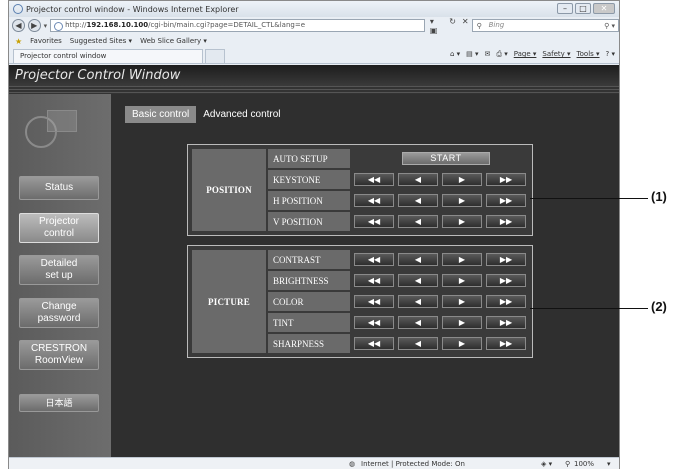  What do you see at coordinates (506, 301) in the screenshot?
I see `color-fast-increase-button: ▶▶` at bounding box center [506, 301].